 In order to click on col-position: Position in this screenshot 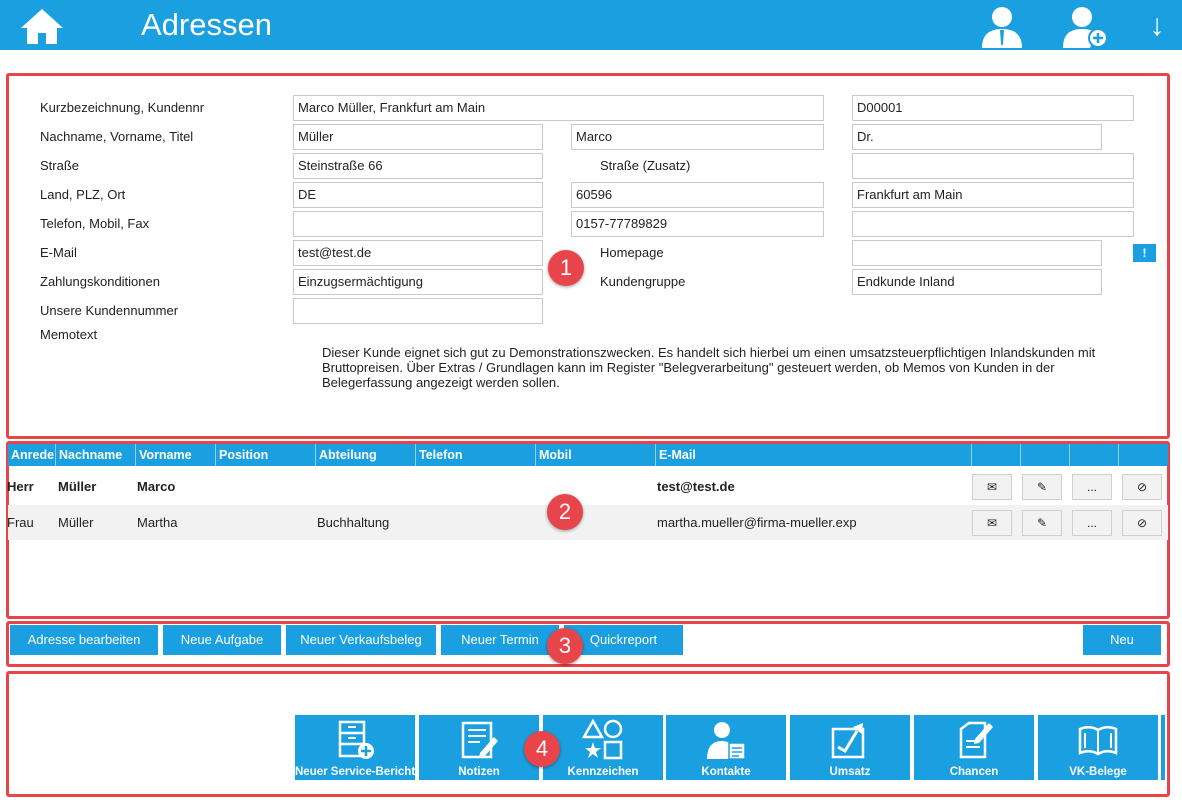, I will do `click(266, 455)`.